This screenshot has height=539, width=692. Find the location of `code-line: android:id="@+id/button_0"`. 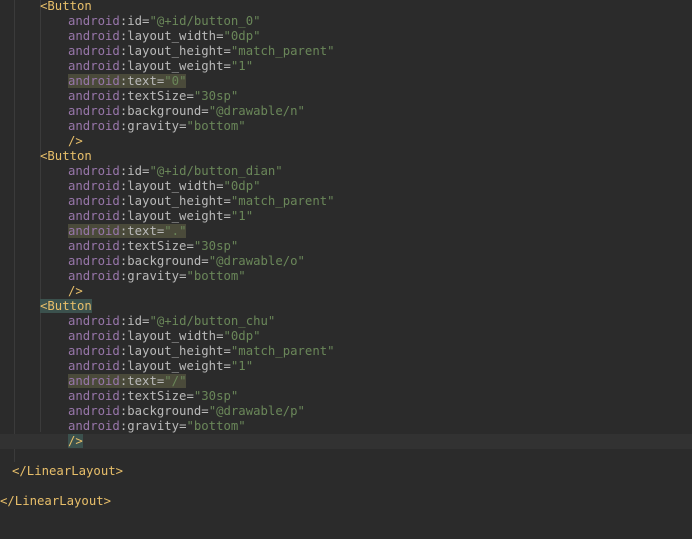

code-line: android:id="@+id/button_0" is located at coordinates (346, 21).